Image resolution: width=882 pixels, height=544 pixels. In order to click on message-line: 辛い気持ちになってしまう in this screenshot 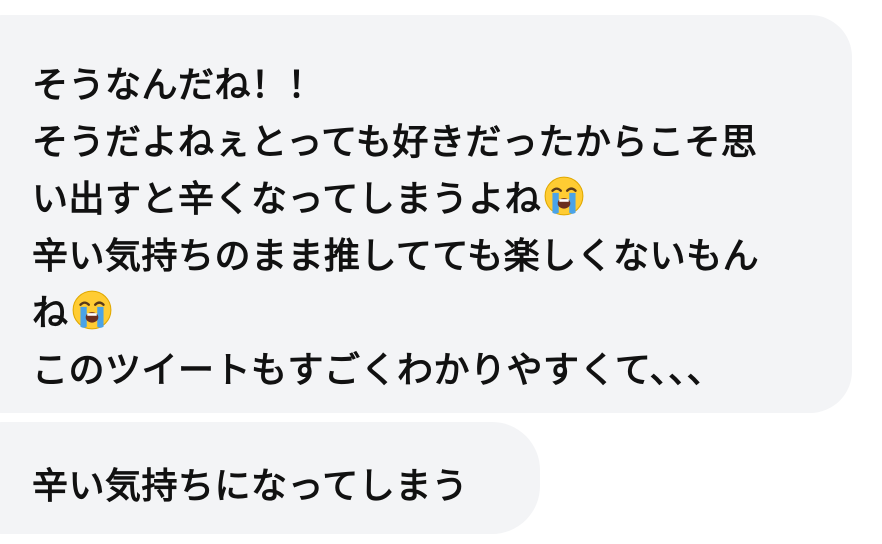, I will do `click(250, 486)`.